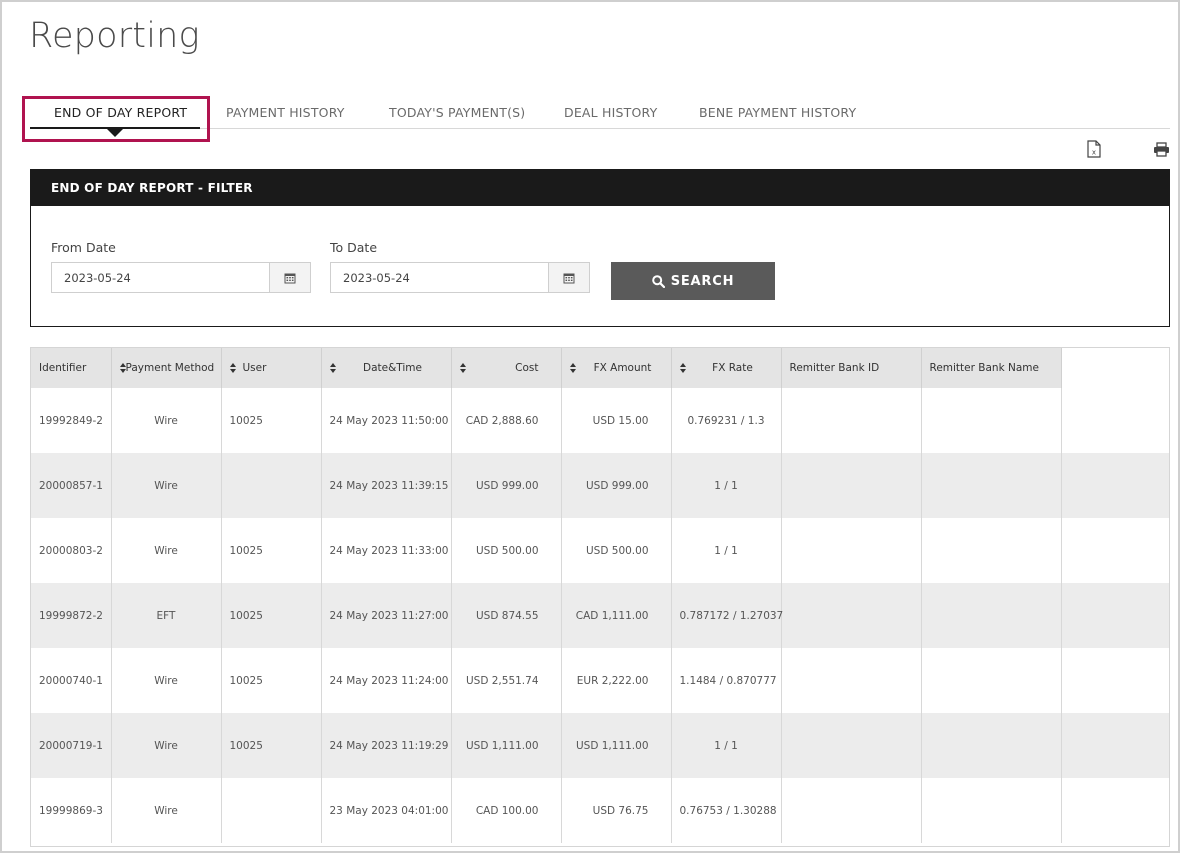  What do you see at coordinates (71, 420) in the screenshot?
I see `cell-identifier: 19992849-2` at bounding box center [71, 420].